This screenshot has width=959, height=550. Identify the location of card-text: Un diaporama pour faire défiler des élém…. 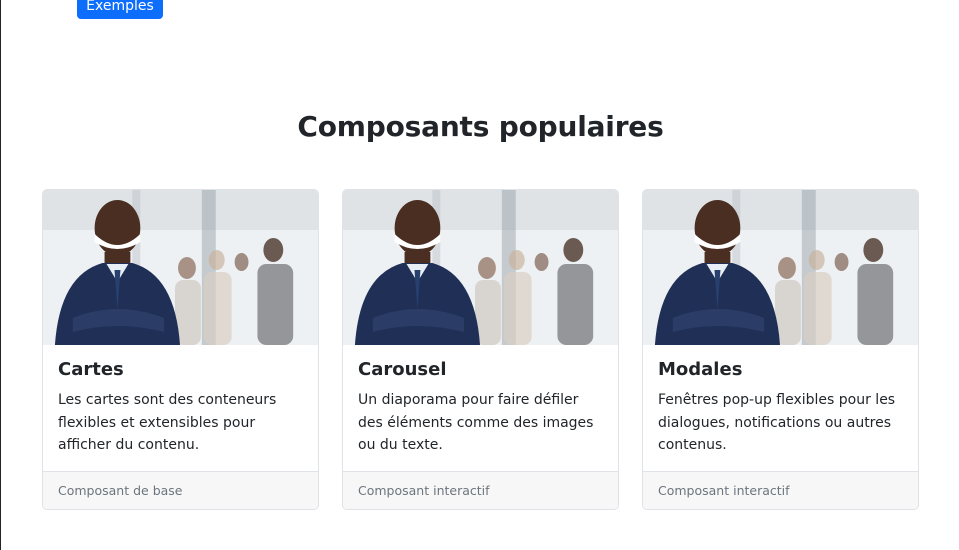
(476, 422).